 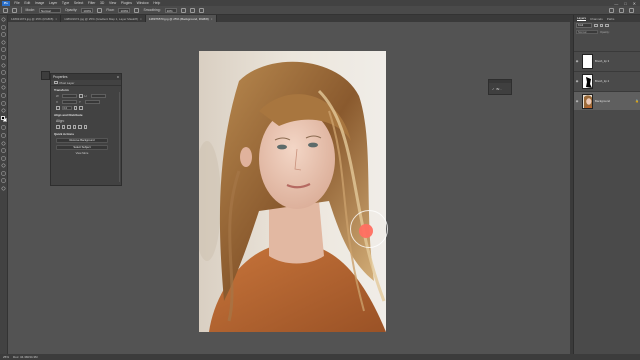 What do you see at coordinates (3, 103) in the screenshot?
I see `eraser-icon` at bounding box center [3, 103].